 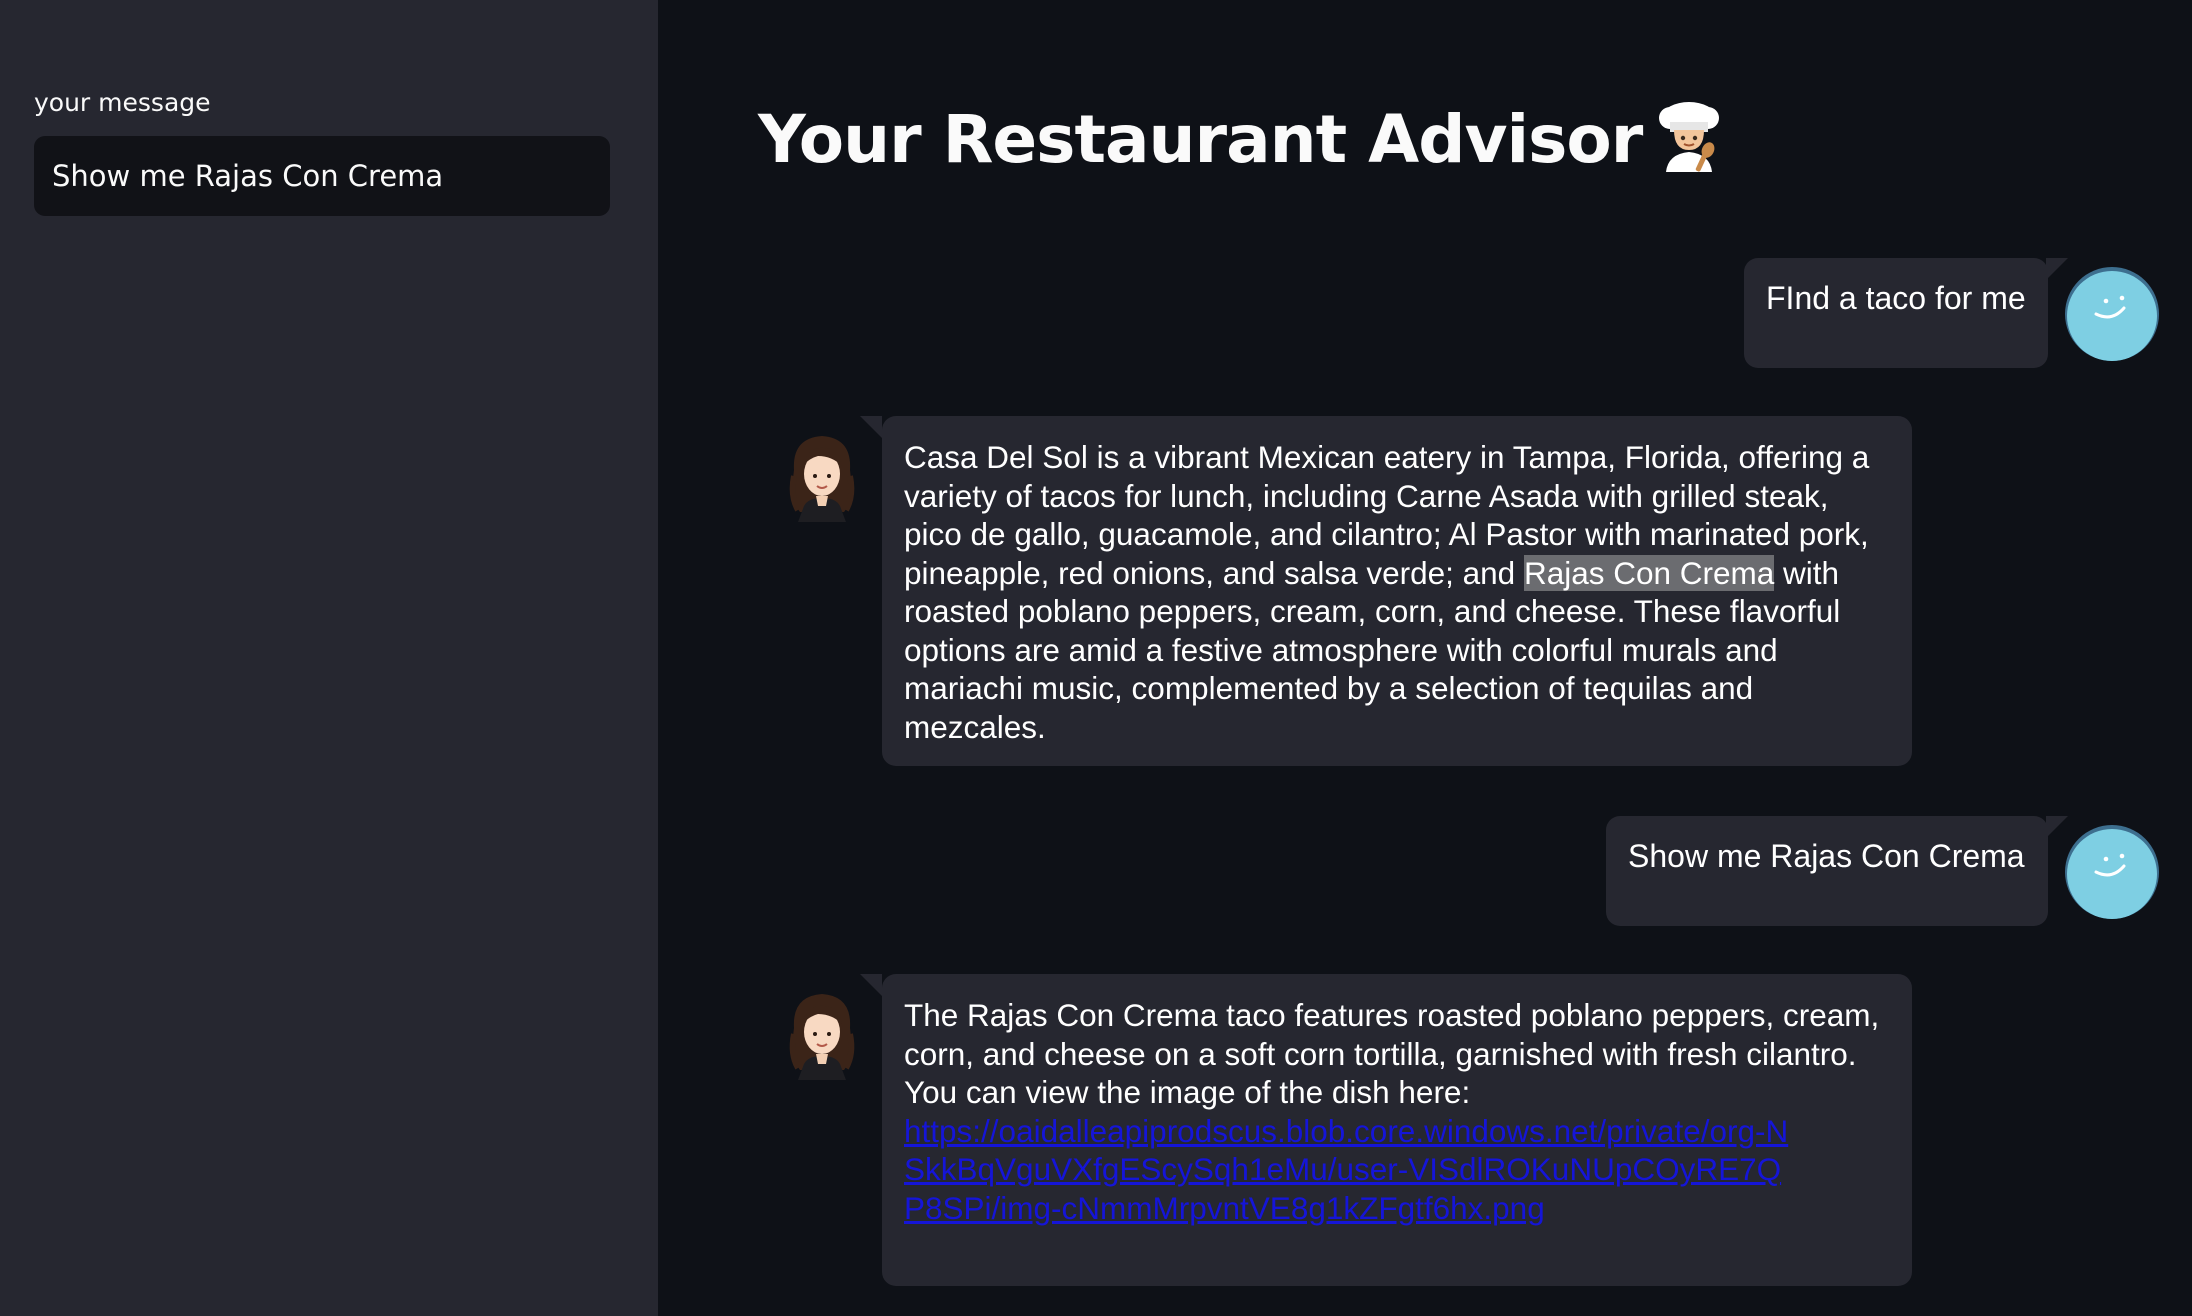 What do you see at coordinates (1689, 144) in the screenshot?
I see `chef-icon` at bounding box center [1689, 144].